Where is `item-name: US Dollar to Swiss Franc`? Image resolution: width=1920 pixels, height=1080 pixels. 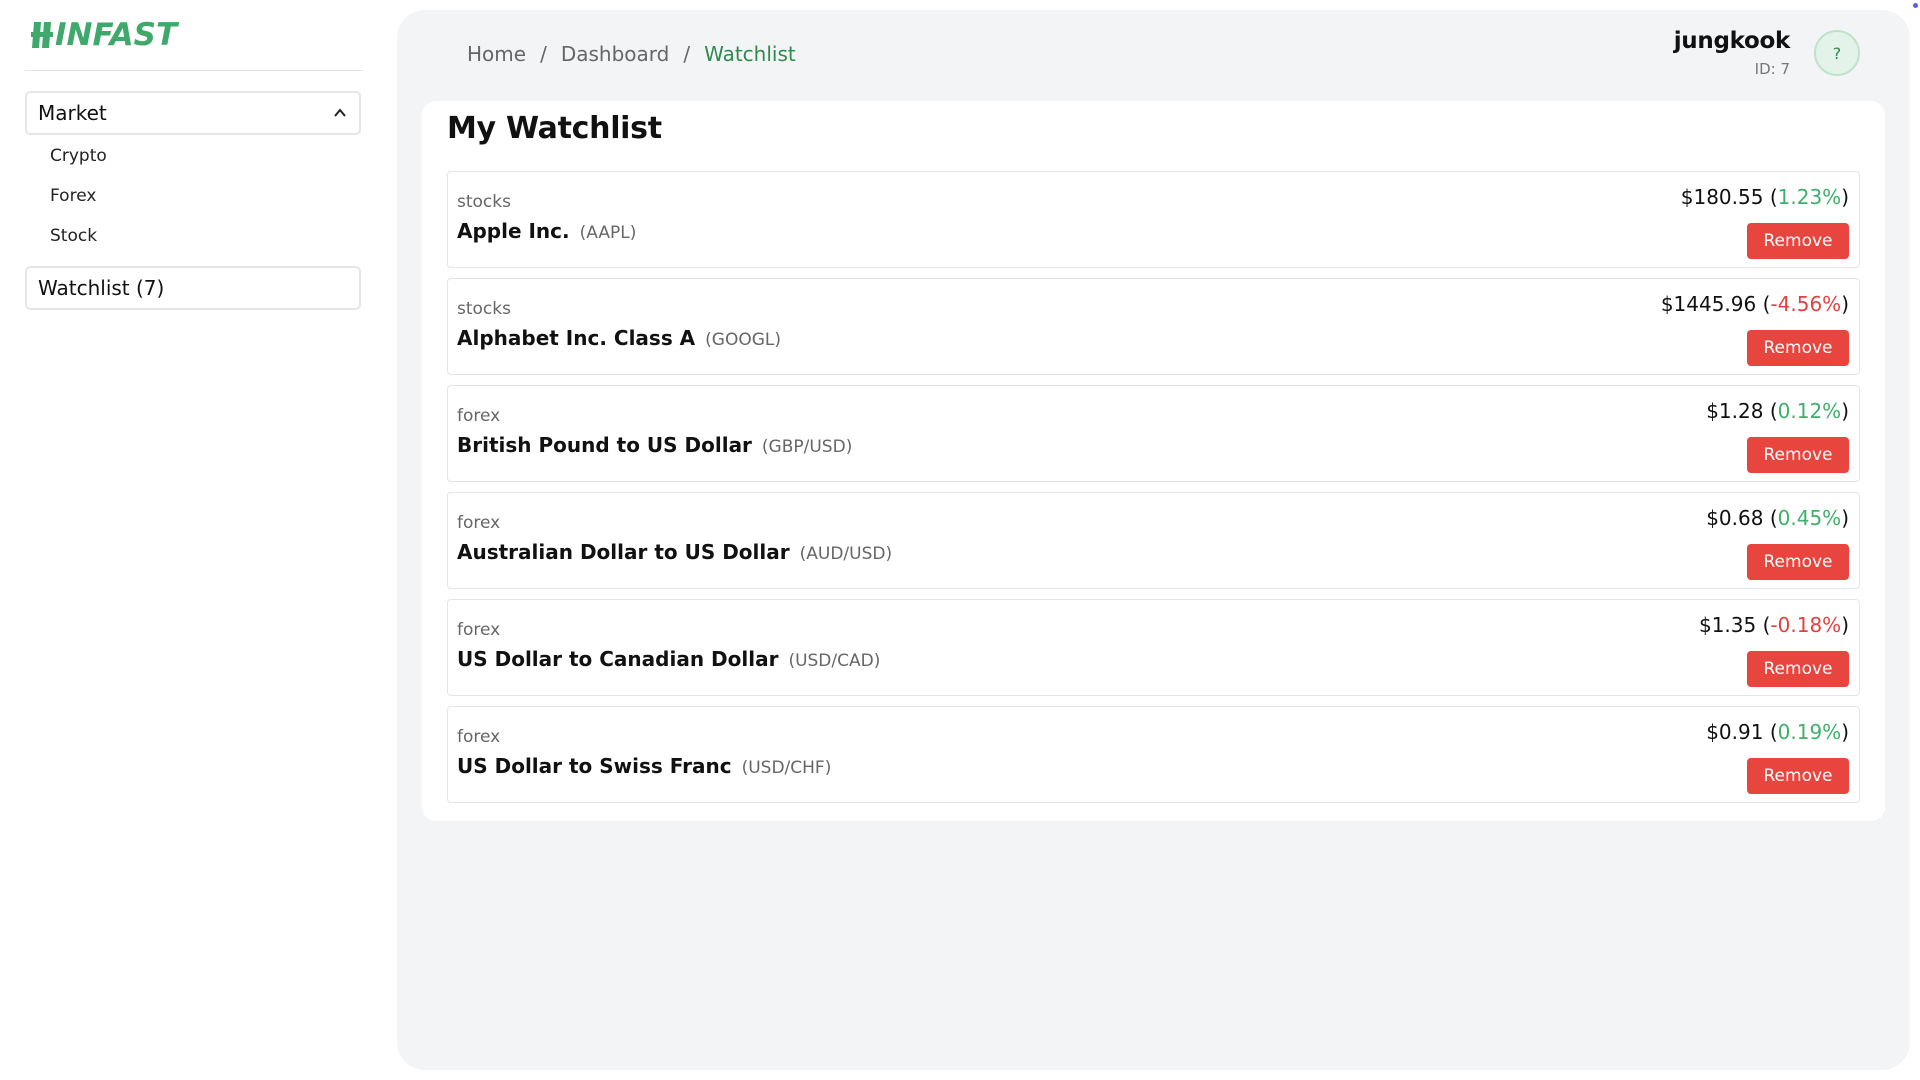
item-name: US Dollar to Swiss Franc is located at coordinates (594, 766).